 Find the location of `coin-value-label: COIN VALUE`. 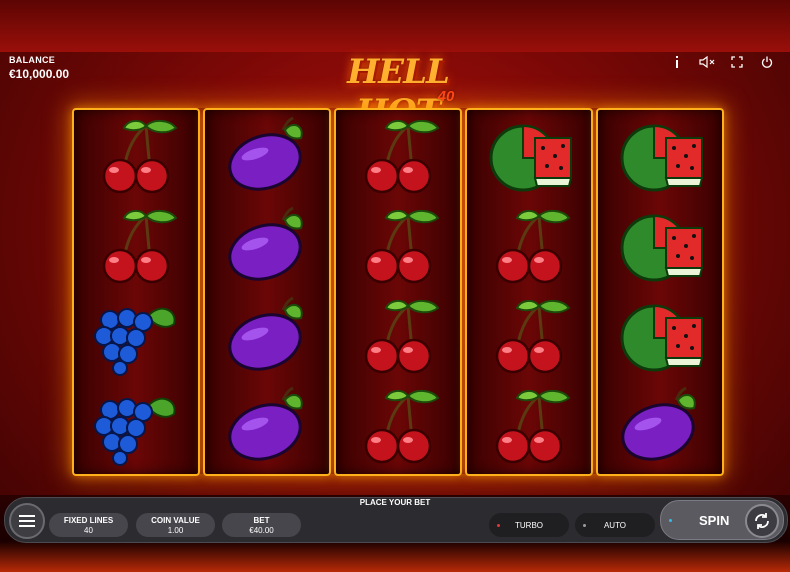

coin-value-label: COIN VALUE is located at coordinates (175, 520).